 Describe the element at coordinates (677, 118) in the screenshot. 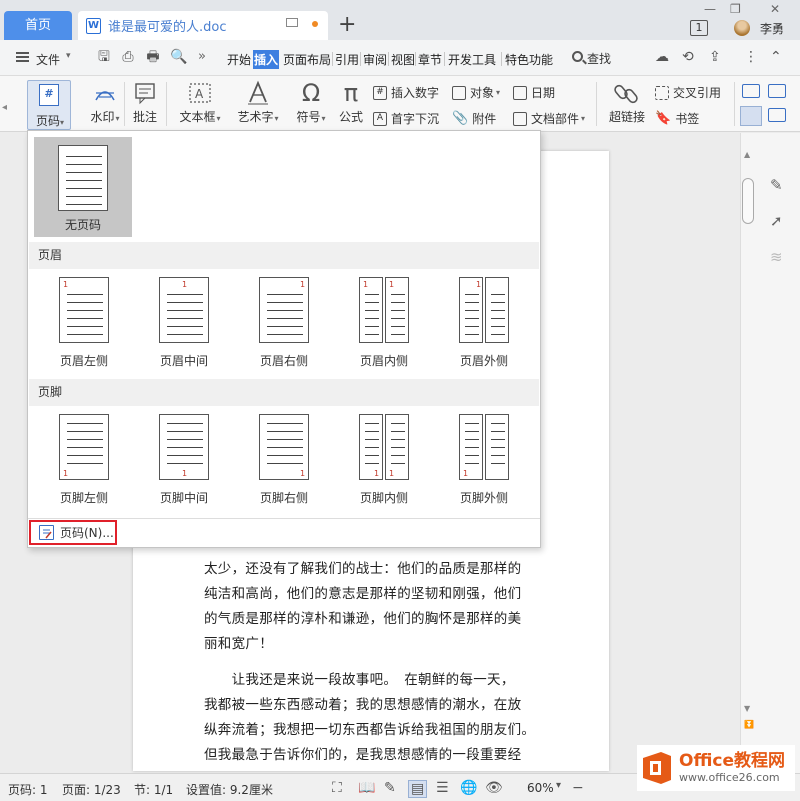

I see `bookmark-button: 🔖 书签` at that location.